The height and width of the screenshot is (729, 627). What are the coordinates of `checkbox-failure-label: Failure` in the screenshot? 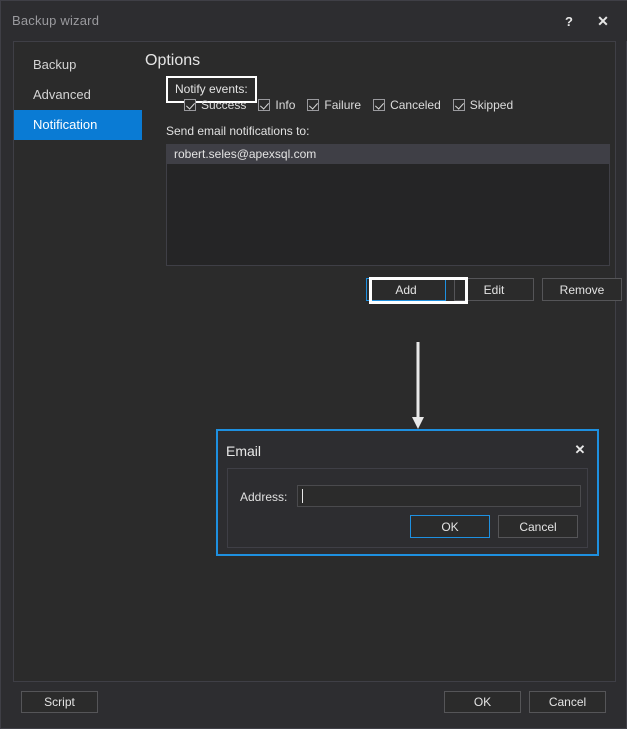 It's located at (343, 105).